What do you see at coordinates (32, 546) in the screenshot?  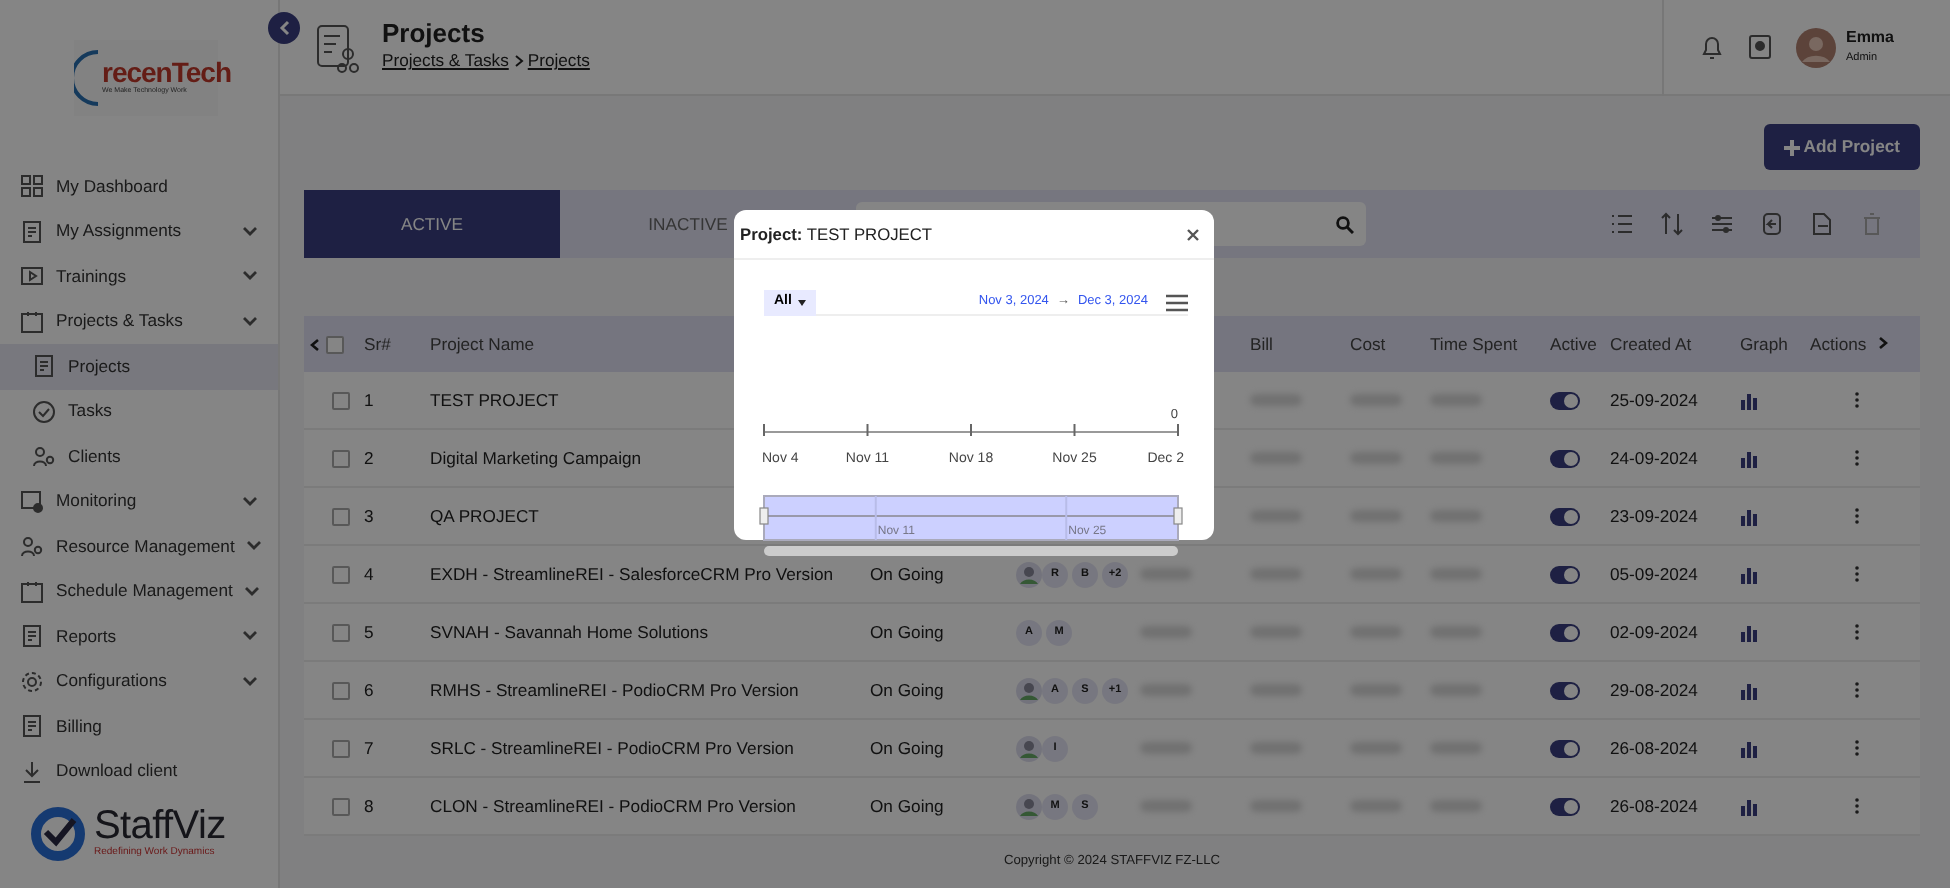 I see `people-icon` at bounding box center [32, 546].